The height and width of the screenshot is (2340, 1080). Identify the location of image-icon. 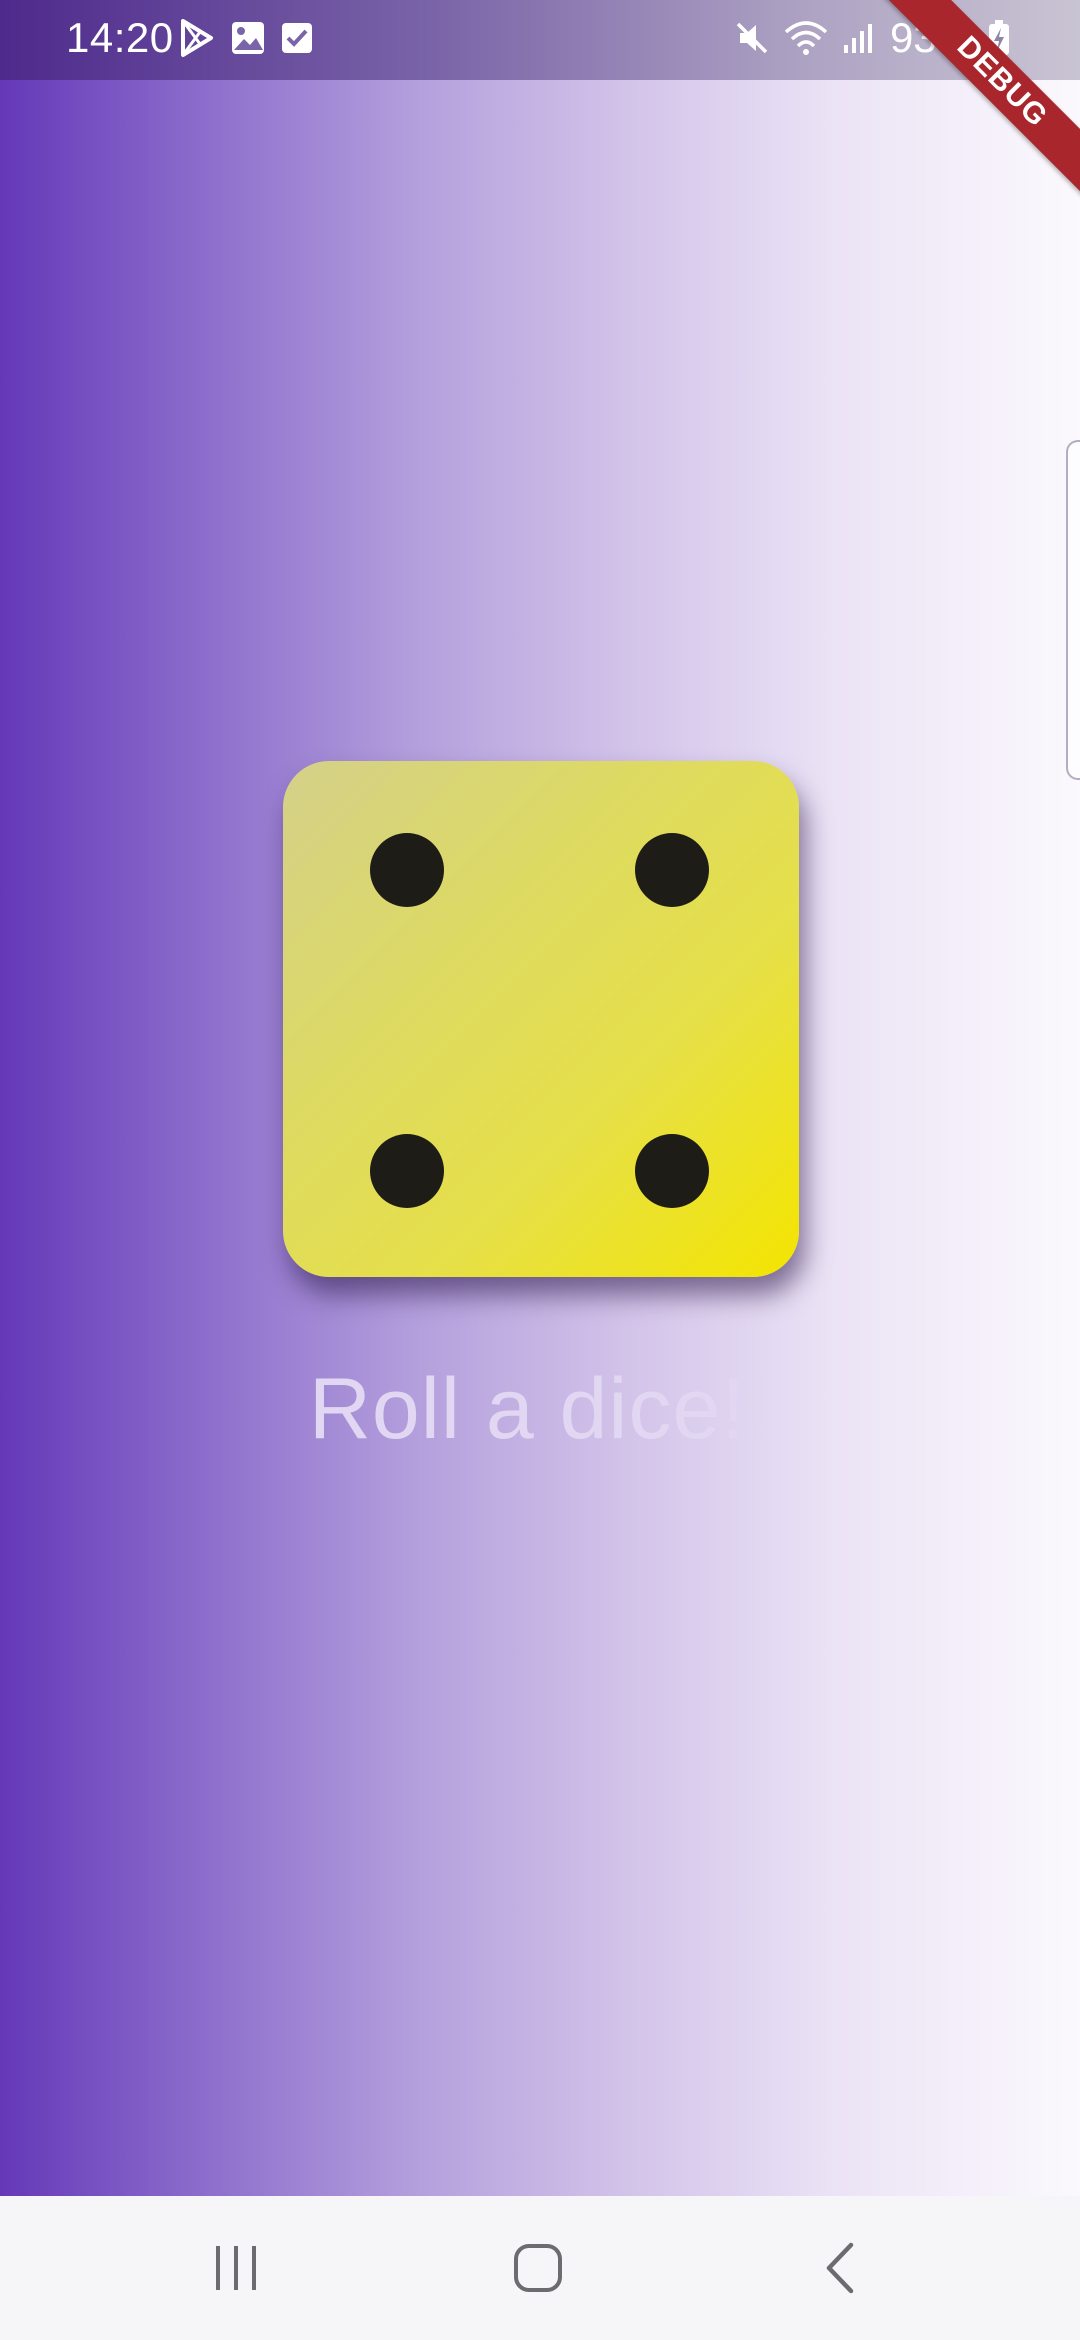
(248, 38).